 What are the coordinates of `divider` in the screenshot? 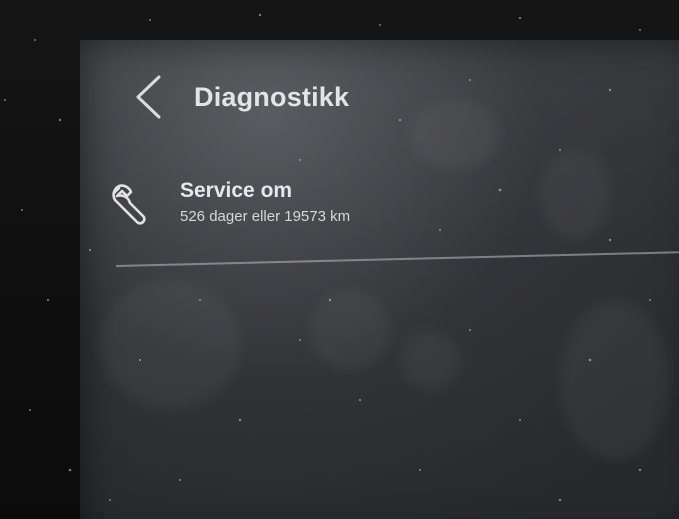 It's located at (397, 258).